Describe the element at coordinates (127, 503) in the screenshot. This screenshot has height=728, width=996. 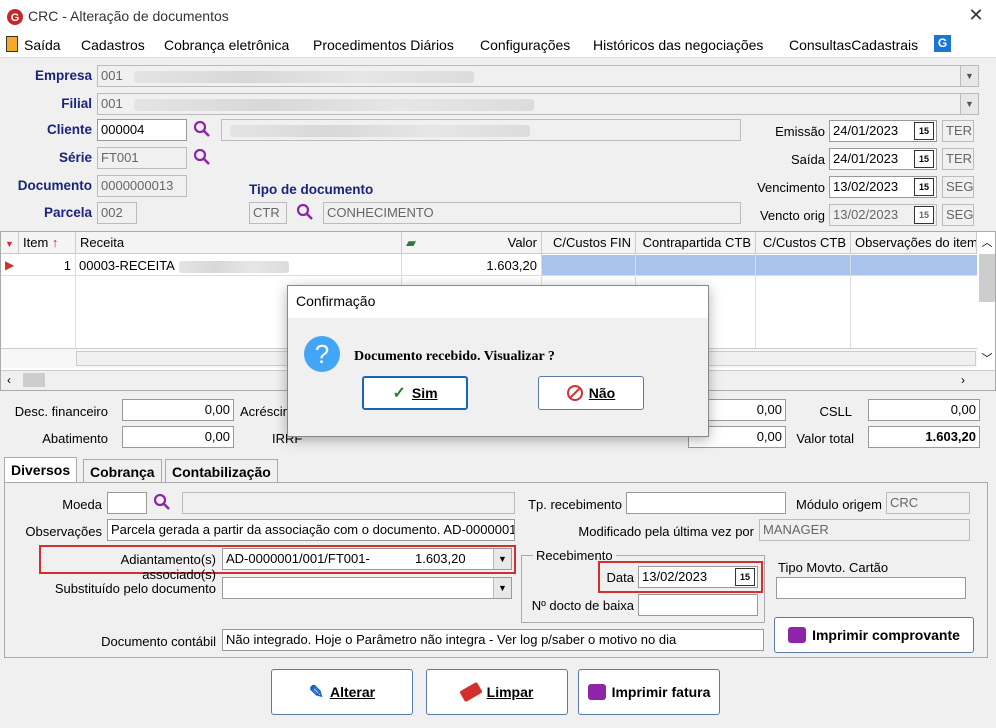
I see `moeda-input` at that location.